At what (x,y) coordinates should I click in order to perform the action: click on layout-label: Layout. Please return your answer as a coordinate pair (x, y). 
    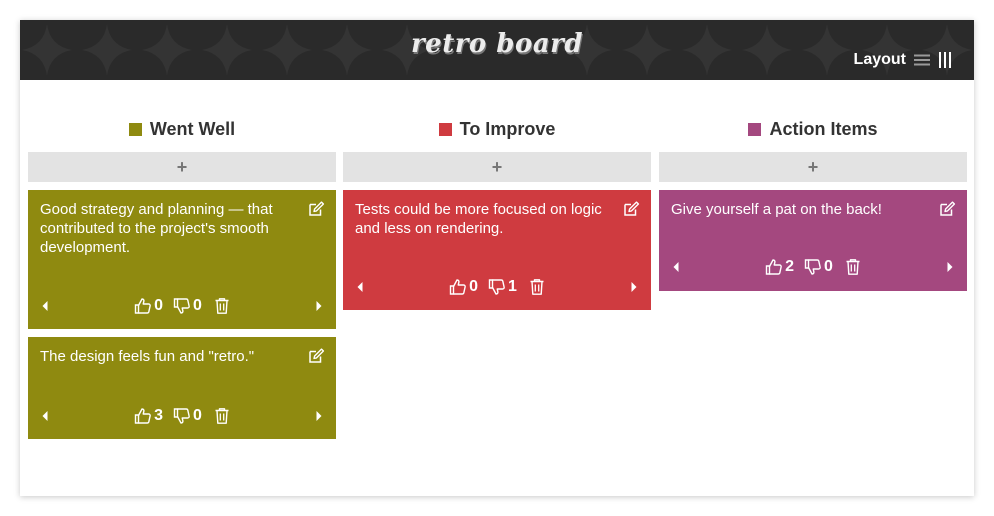
    Looking at the image, I should click on (879, 59).